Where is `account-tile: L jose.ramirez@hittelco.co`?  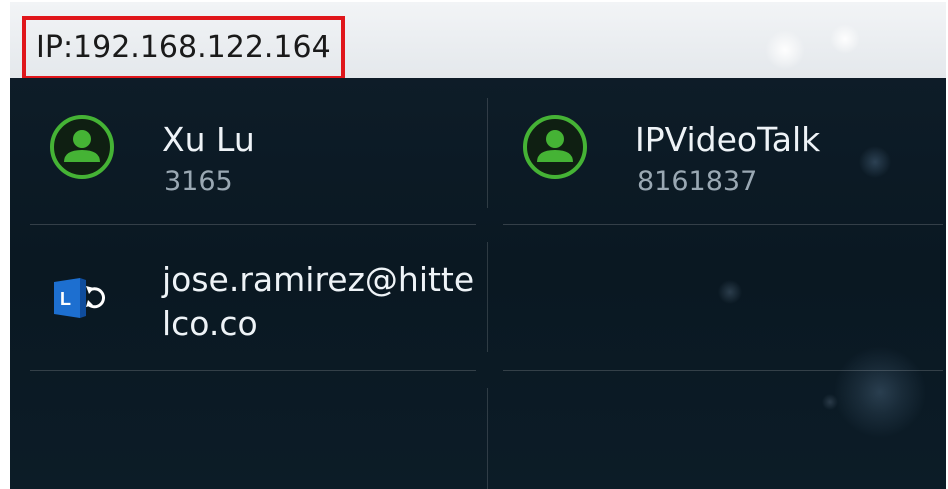 account-tile: L jose.ramirez@hittelco.co is located at coordinates (253, 298).